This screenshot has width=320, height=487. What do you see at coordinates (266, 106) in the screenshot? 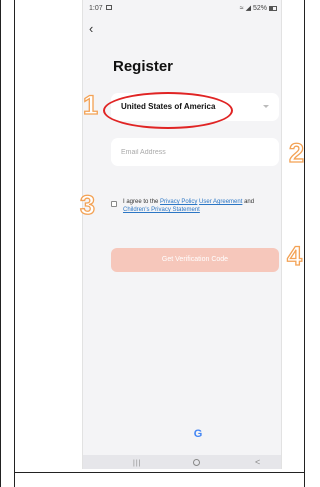
I see `chevron-down-icon` at bounding box center [266, 106].